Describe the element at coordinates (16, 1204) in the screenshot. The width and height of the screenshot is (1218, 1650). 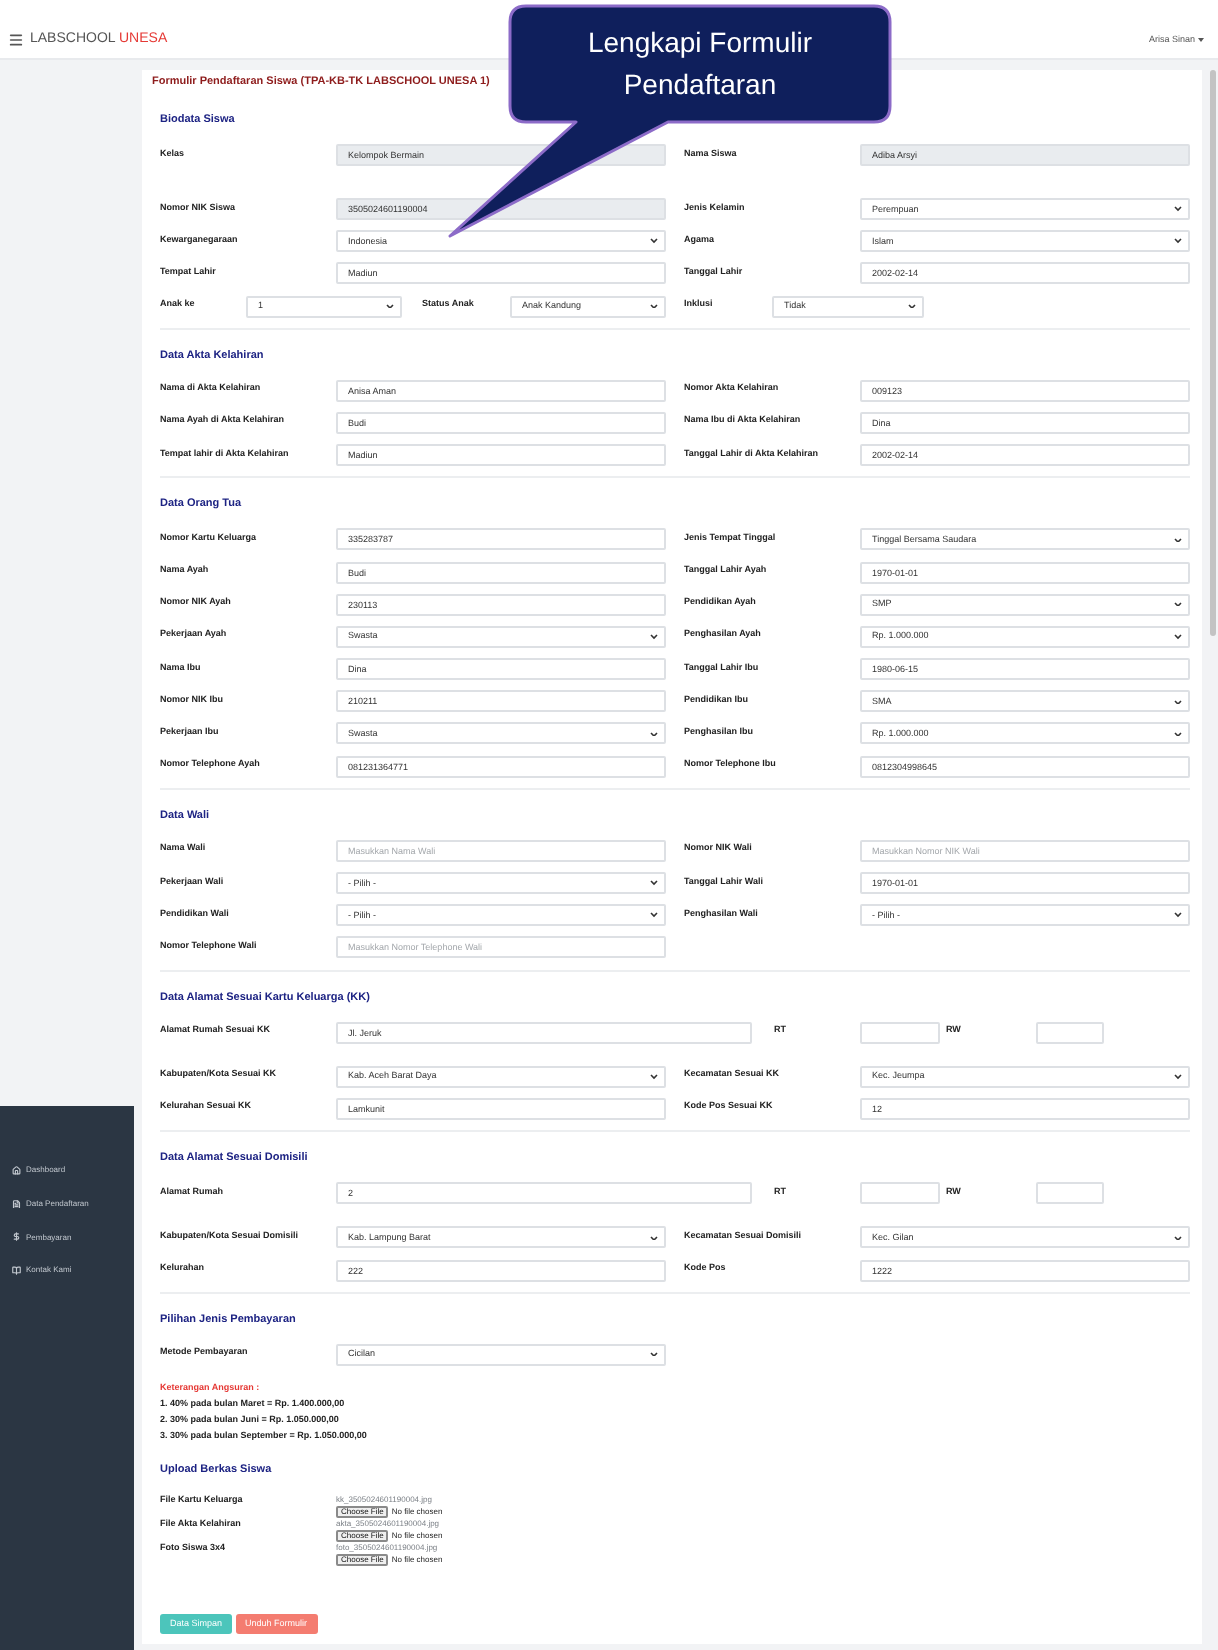
I see `document-icon` at that location.